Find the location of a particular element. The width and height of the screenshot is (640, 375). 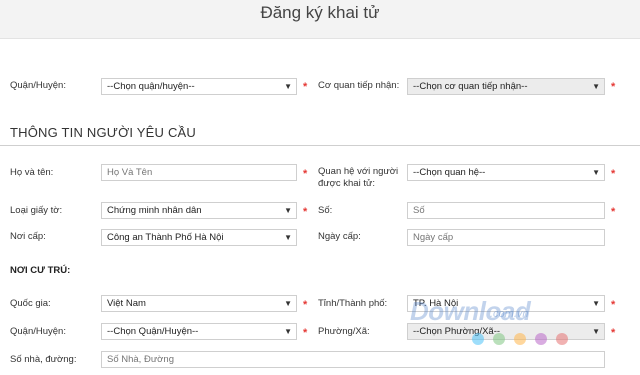

doc-type-label: Loại giấy tờ: is located at coordinates (36, 210).